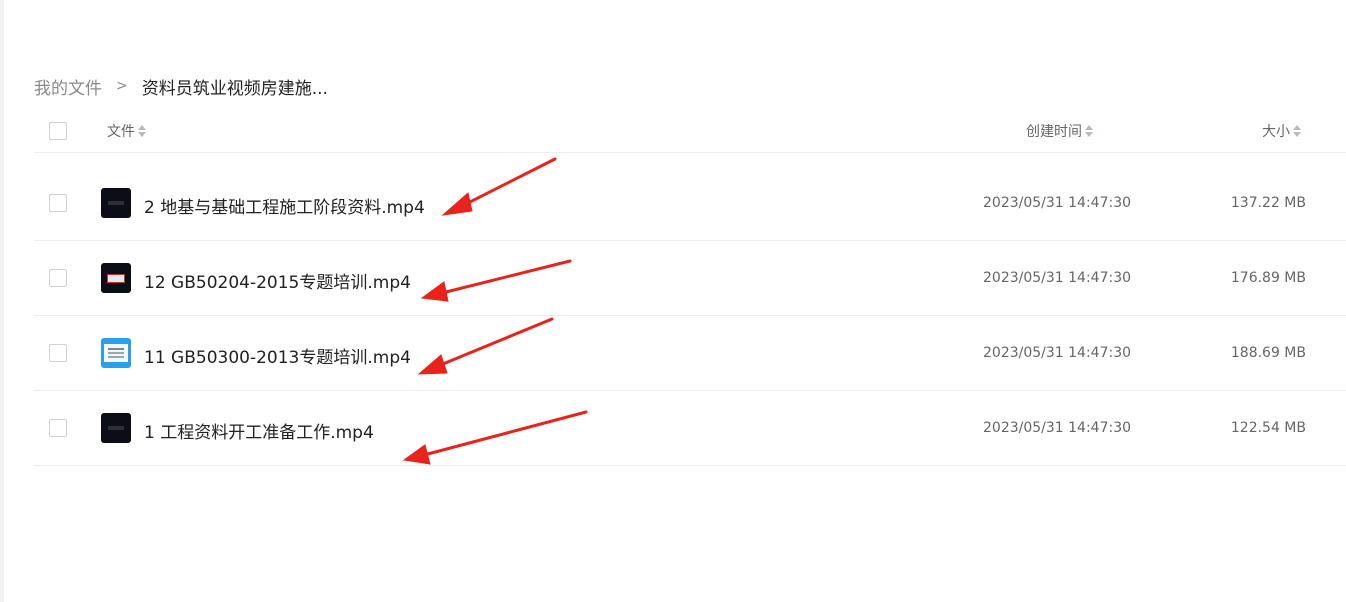  What do you see at coordinates (284, 205) in the screenshot?
I see `file-name: 2 地基与基础工程施工阶段资料.mp4` at bounding box center [284, 205].